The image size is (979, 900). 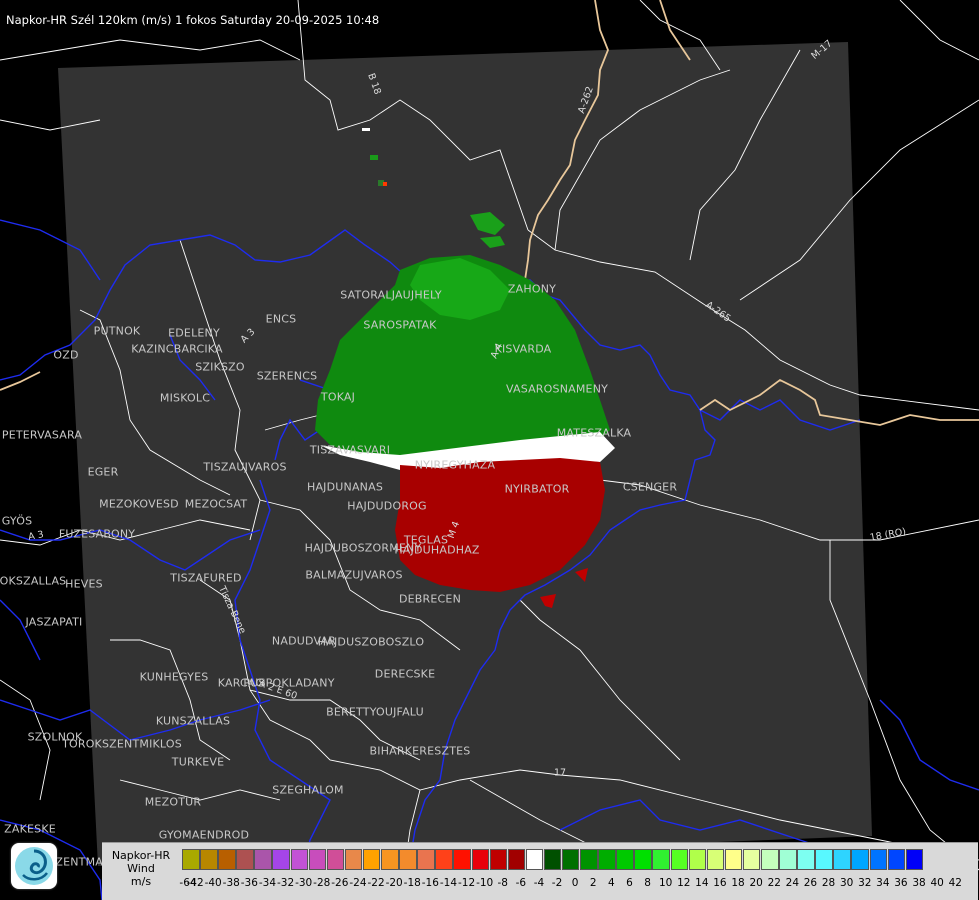 What do you see at coordinates (420, 751) in the screenshot?
I see `city-label: BIHARKERESZTES` at bounding box center [420, 751].